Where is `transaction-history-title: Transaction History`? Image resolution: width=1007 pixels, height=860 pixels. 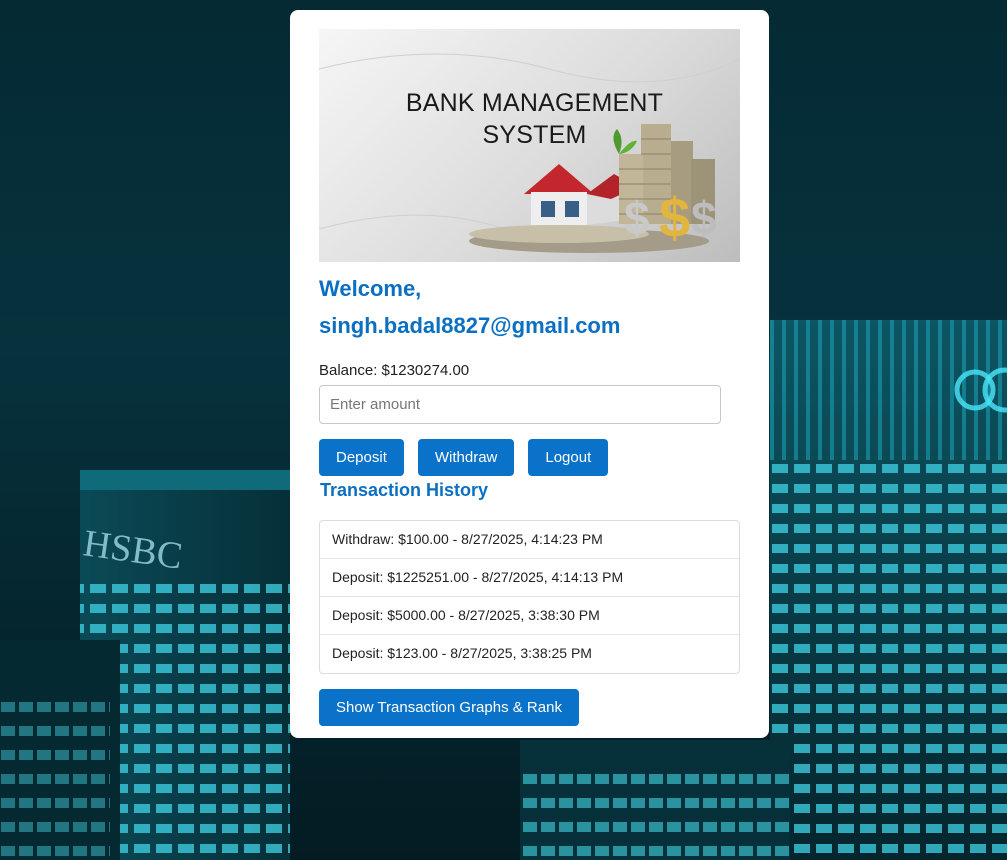 transaction-history-title: Transaction History is located at coordinates (404, 490).